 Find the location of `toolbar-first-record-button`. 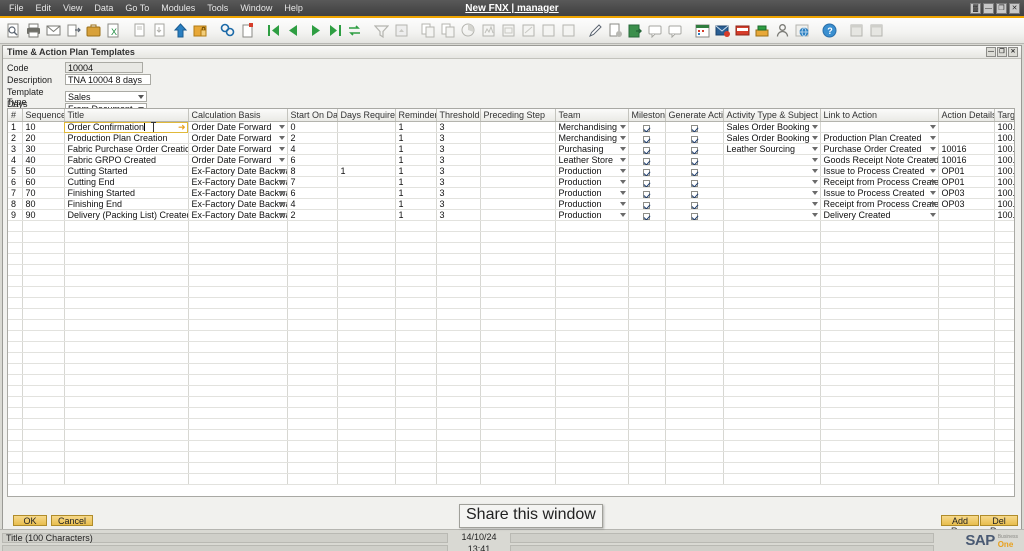

toolbar-first-record-button is located at coordinates (274, 31).